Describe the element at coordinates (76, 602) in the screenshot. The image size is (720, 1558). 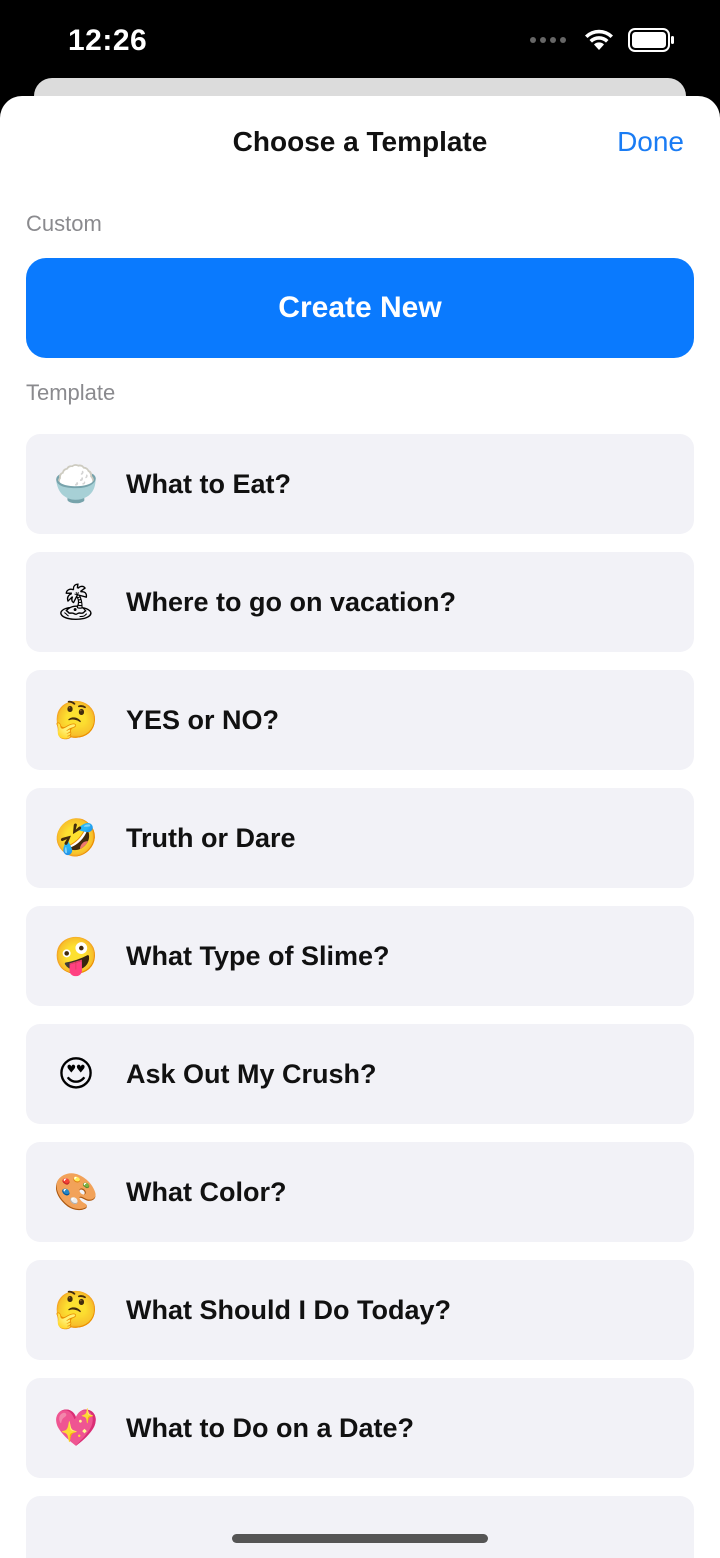
I see `island-icon: 🏝` at that location.